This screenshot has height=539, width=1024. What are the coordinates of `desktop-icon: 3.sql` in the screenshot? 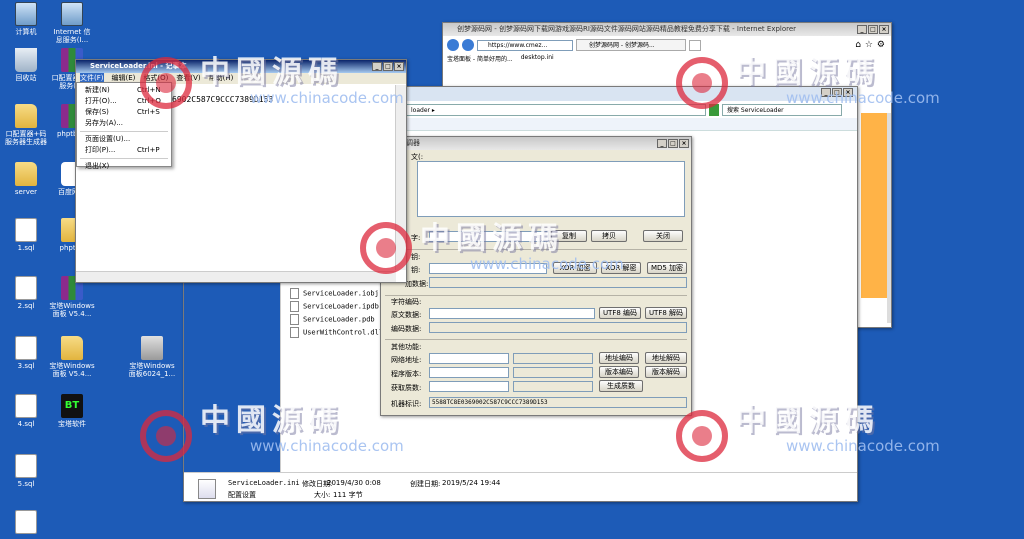 It's located at (26, 353).